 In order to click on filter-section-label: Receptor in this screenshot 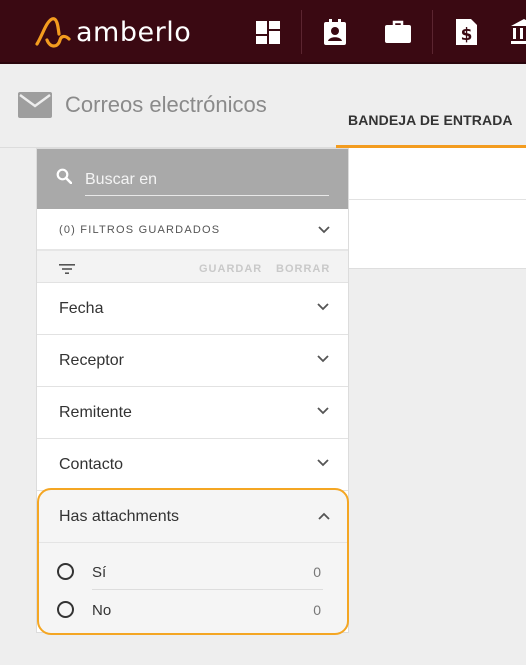, I will do `click(91, 360)`.